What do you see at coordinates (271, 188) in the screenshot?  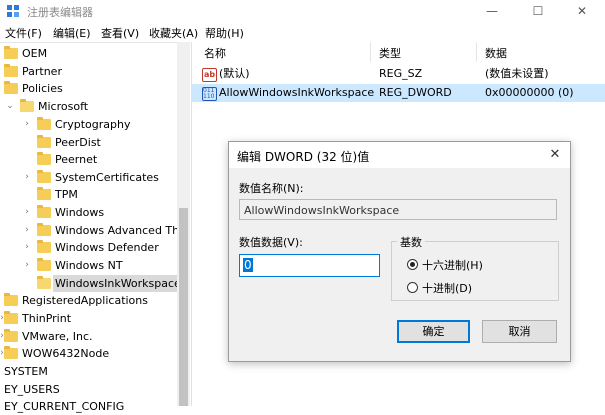 I see `value-name-label: 数值名称(N):` at bounding box center [271, 188].